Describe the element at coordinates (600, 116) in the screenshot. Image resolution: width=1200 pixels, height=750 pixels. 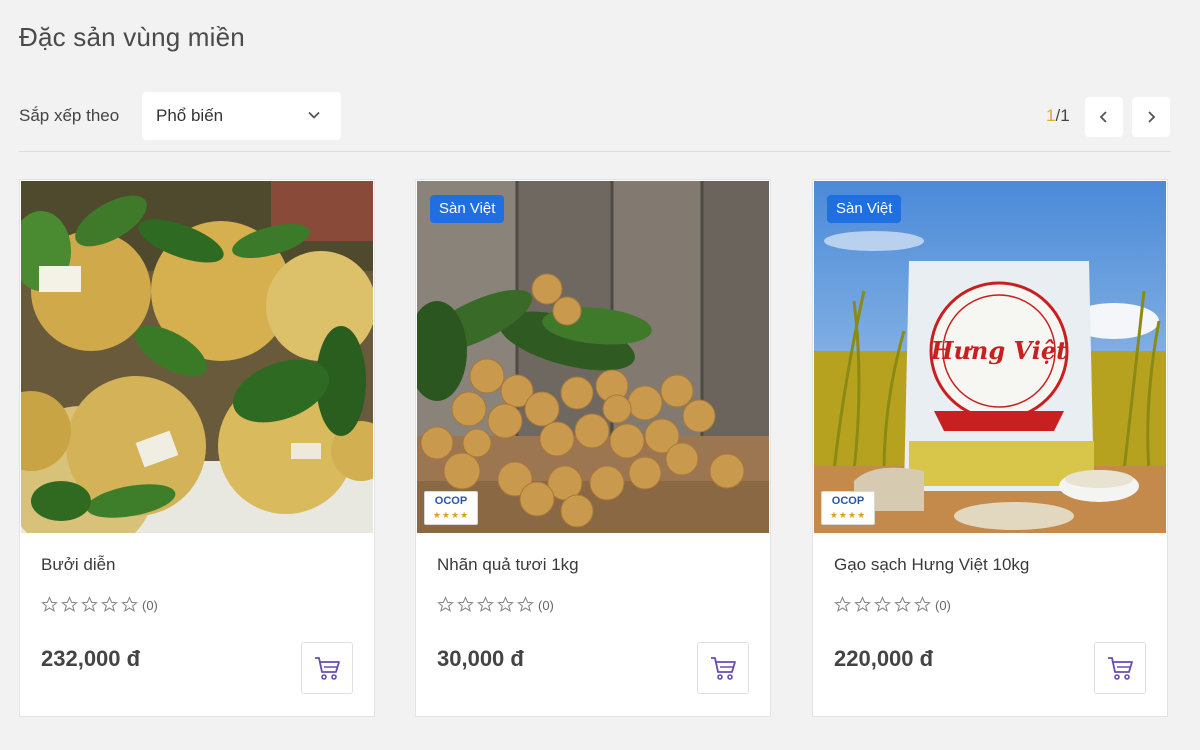
I see `toolbar: Sắp xếp theo Phổ biến 1/1` at that location.